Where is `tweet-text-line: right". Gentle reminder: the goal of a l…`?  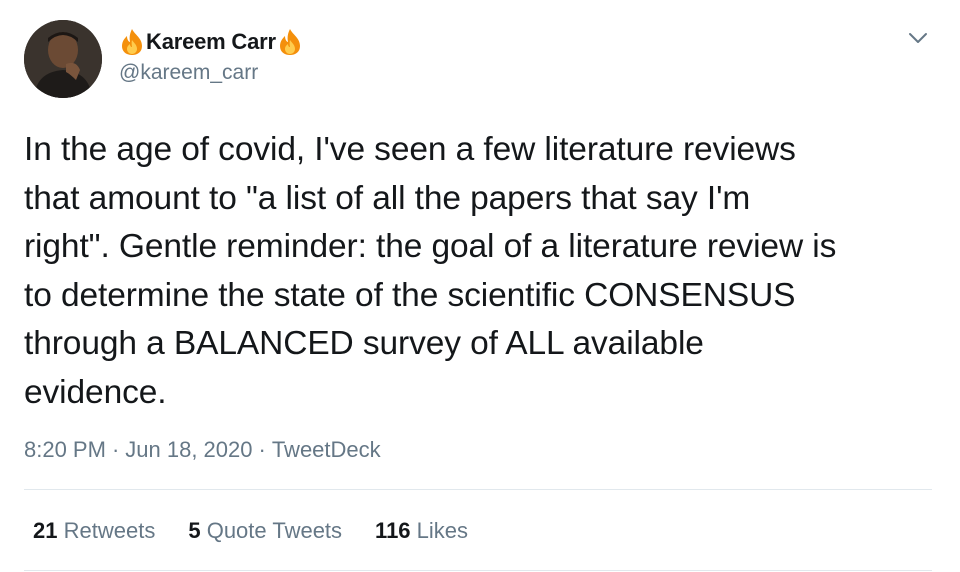 tweet-text-line: right". Gentle reminder: the goal of a l… is located at coordinates (430, 246).